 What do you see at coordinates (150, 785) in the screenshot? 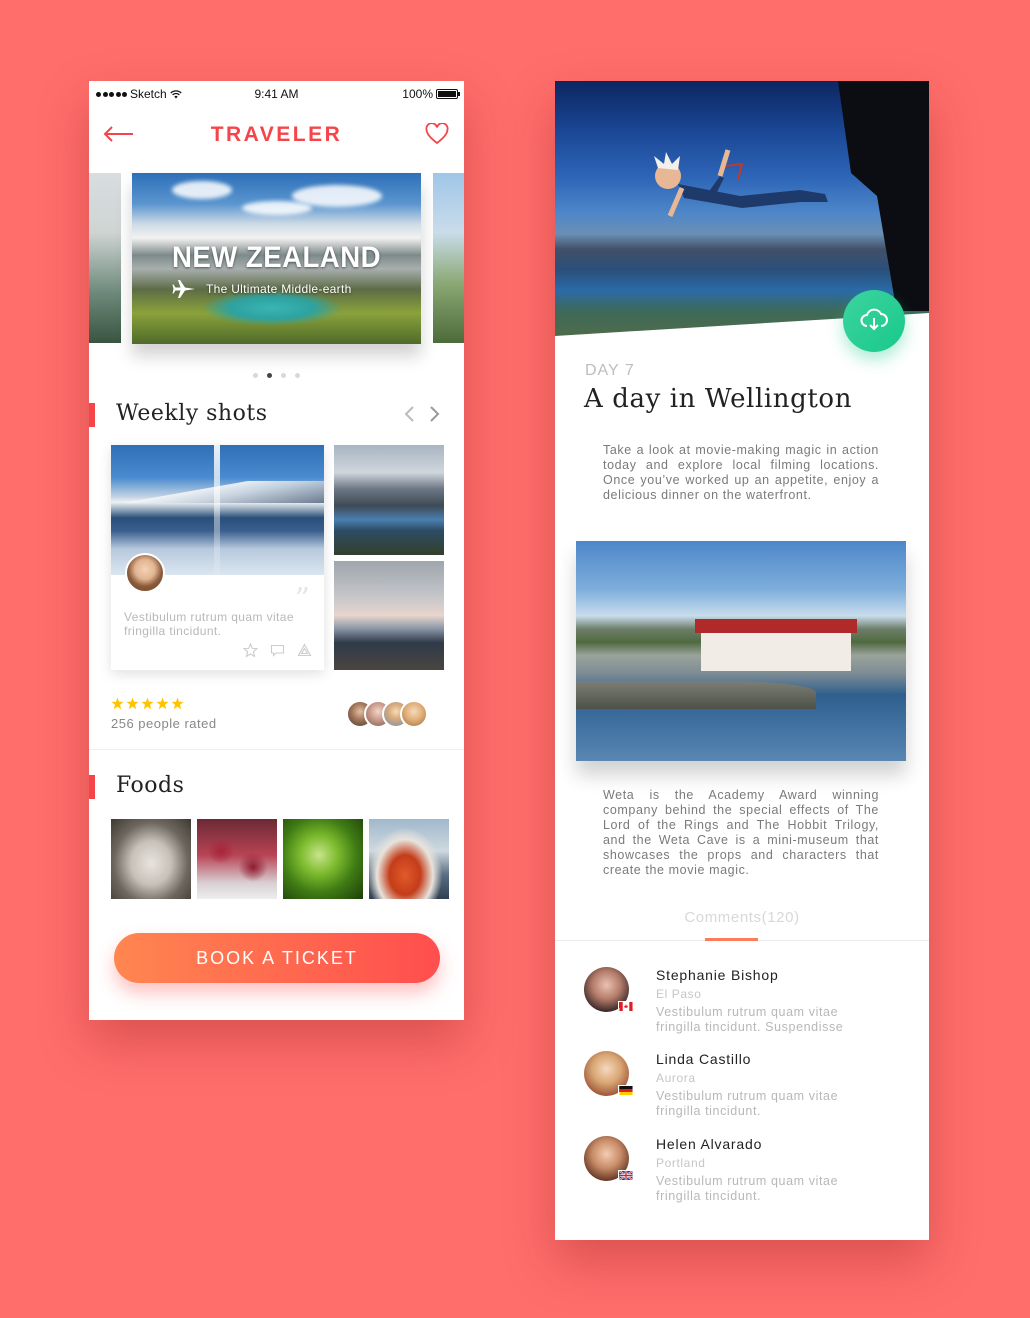
I see `foods-title: Foods` at bounding box center [150, 785].